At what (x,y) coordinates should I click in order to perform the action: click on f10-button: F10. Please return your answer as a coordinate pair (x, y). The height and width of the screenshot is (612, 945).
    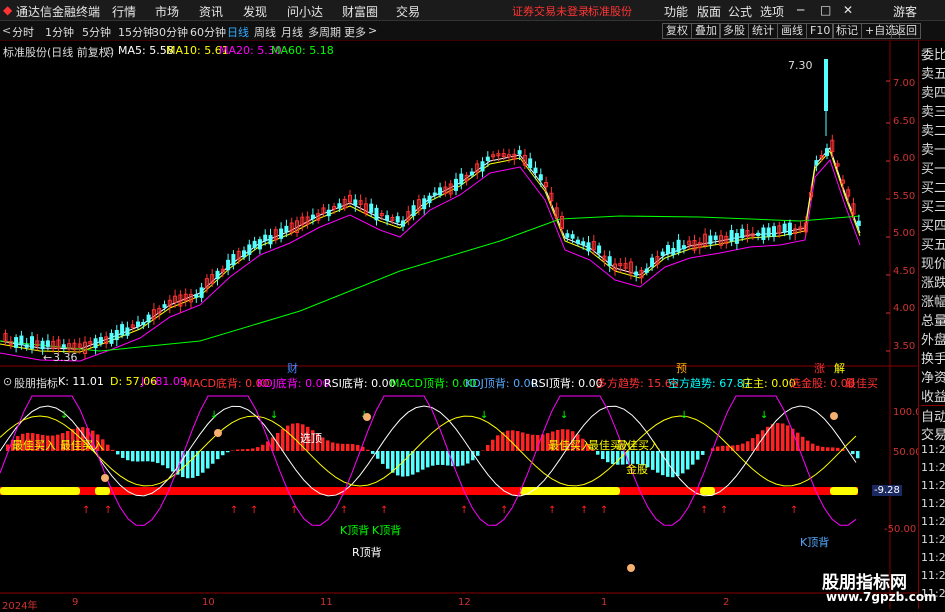
    Looking at the image, I should click on (820, 31).